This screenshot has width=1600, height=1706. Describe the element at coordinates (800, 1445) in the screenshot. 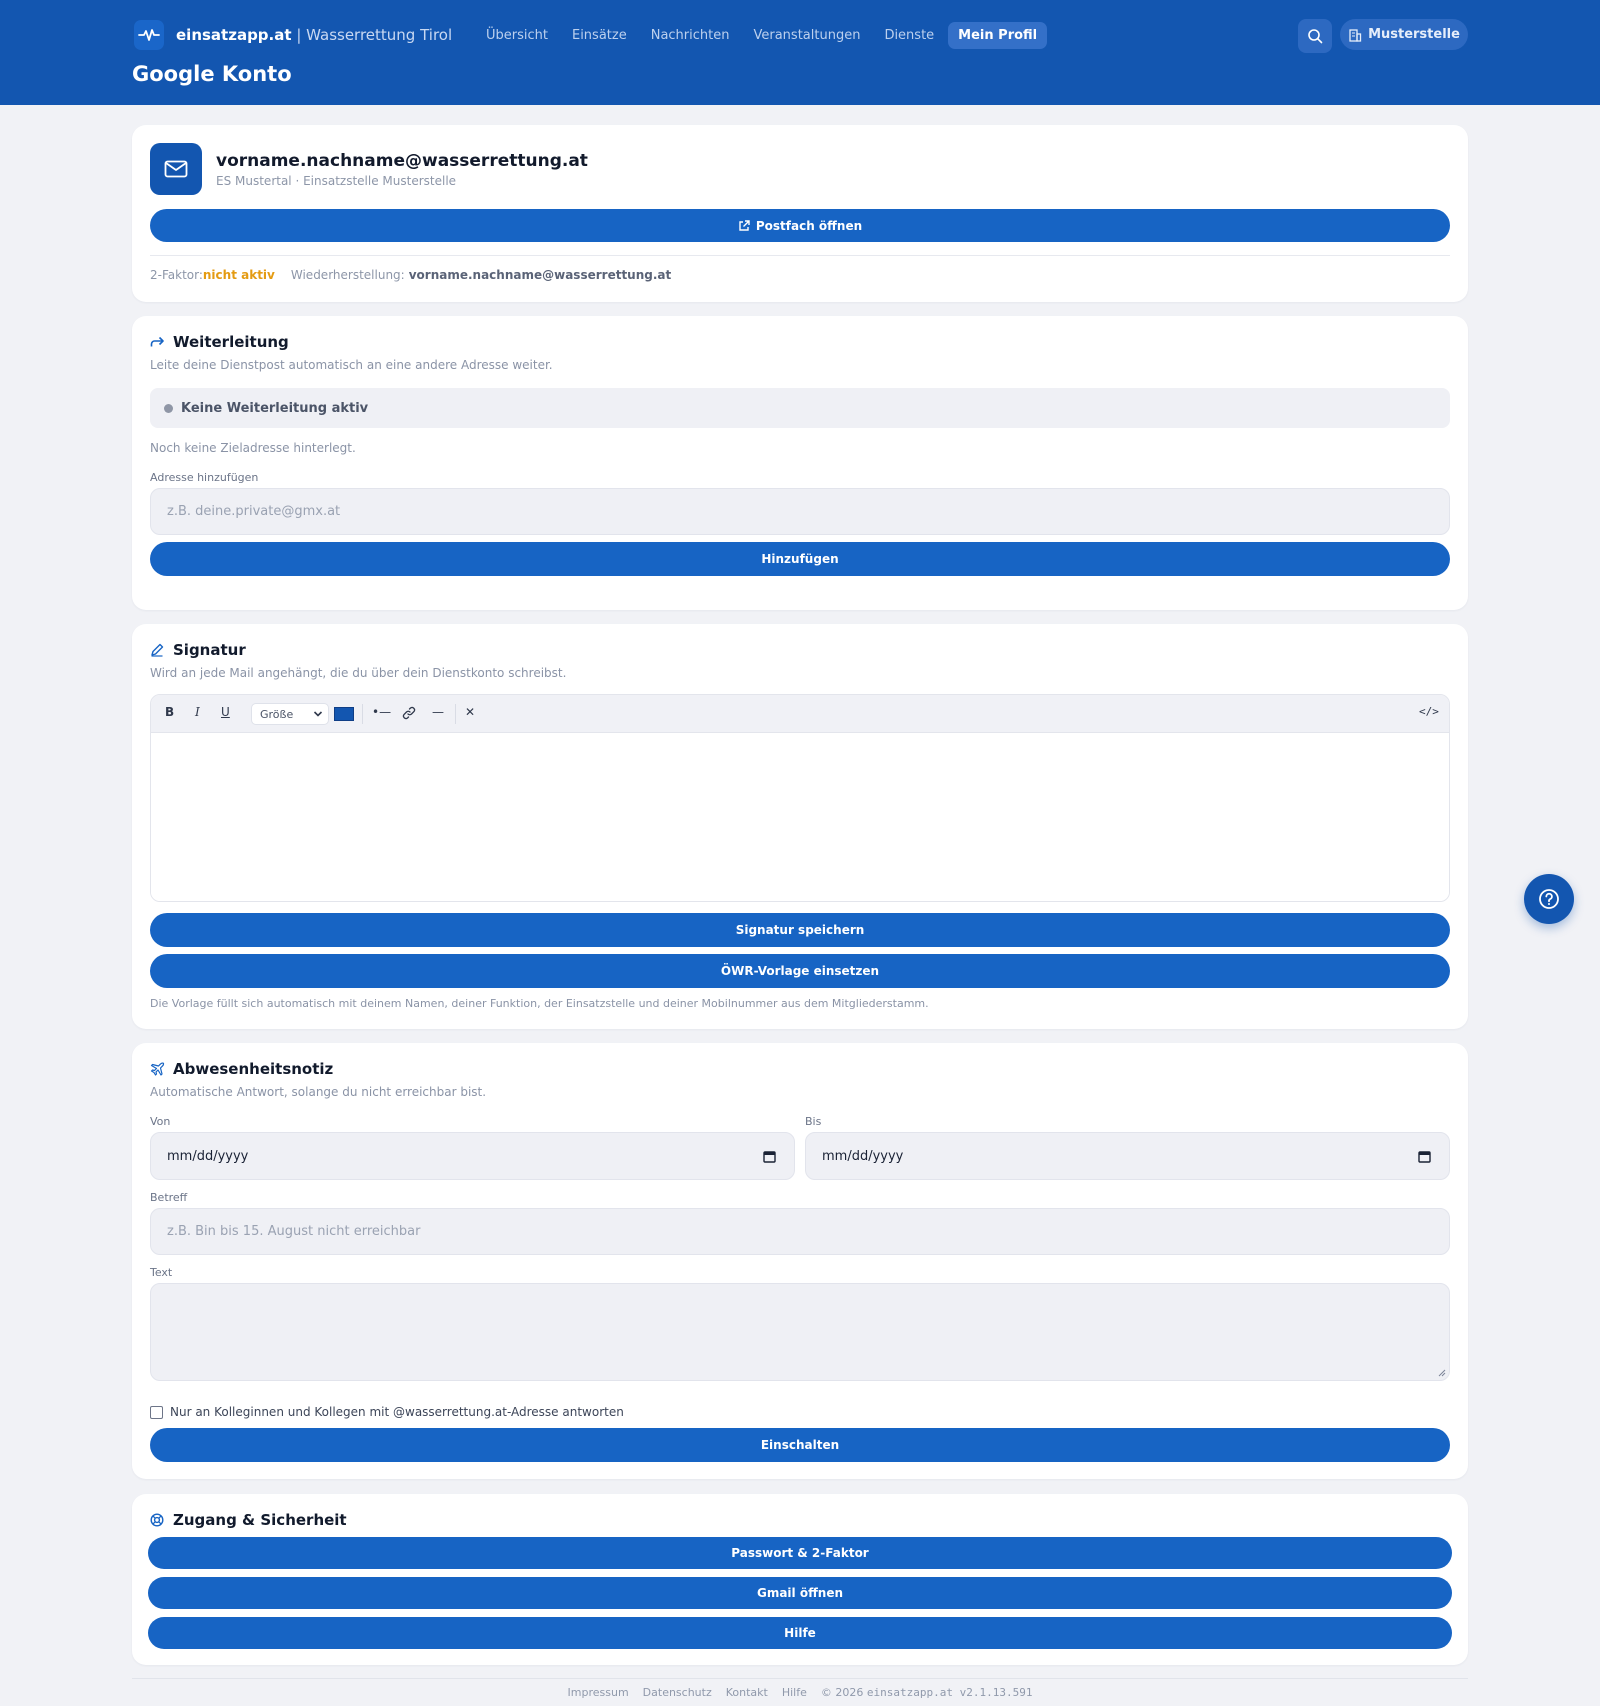

I see `enable-absence-button: Einschalten` at that location.